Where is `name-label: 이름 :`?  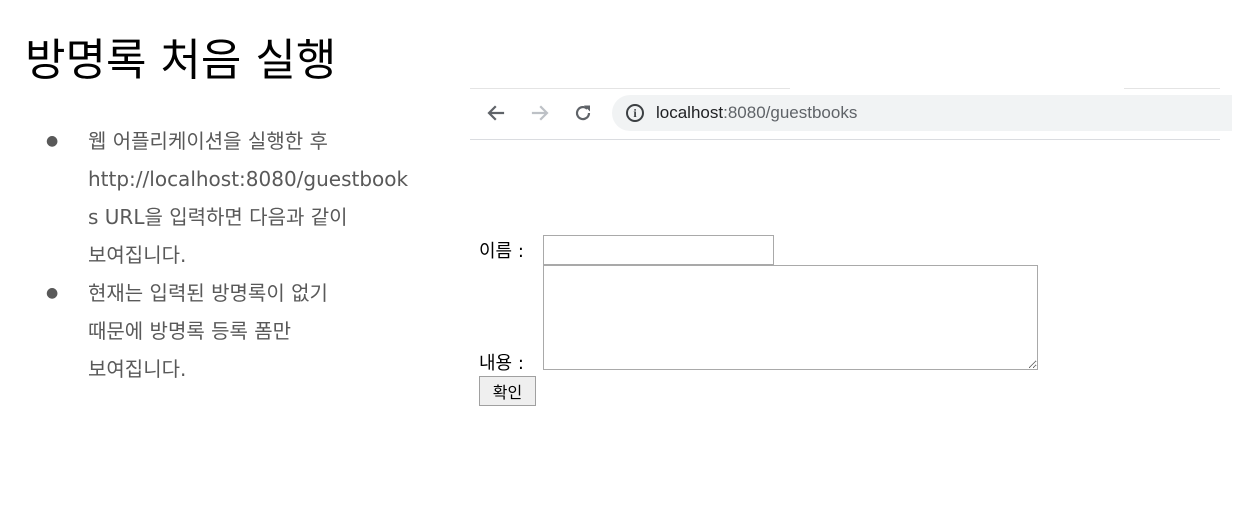 name-label: 이름 : is located at coordinates (501, 251).